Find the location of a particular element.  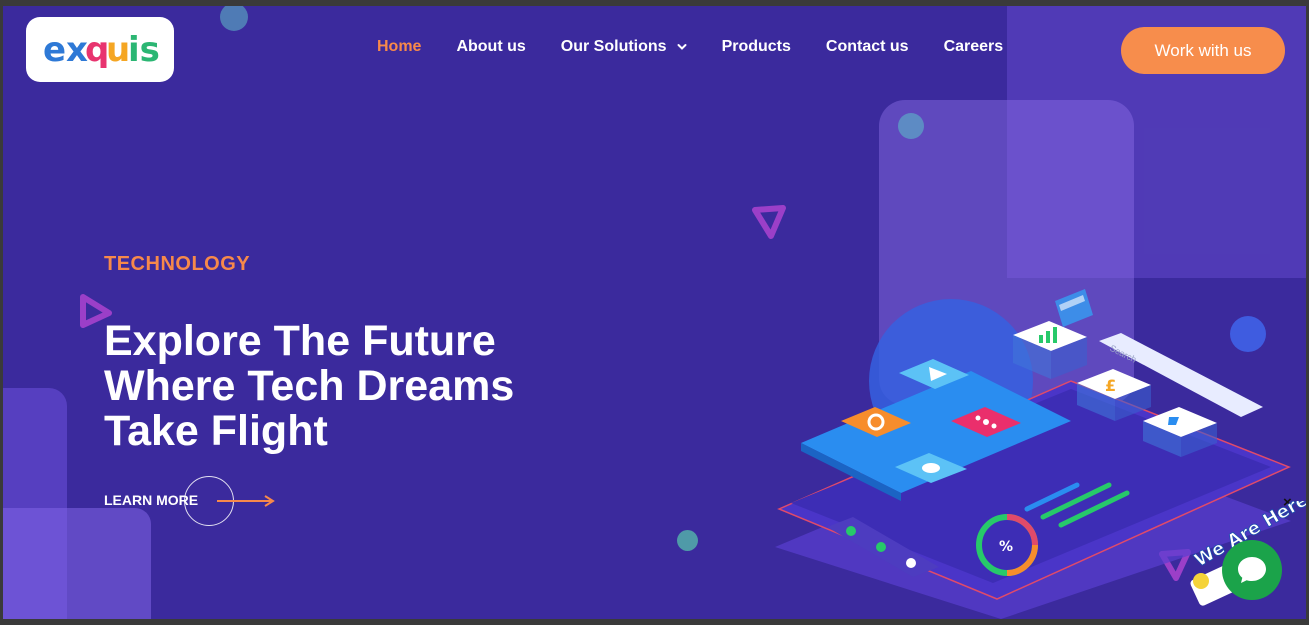

svg-text: is is located at coordinates (144, 50).